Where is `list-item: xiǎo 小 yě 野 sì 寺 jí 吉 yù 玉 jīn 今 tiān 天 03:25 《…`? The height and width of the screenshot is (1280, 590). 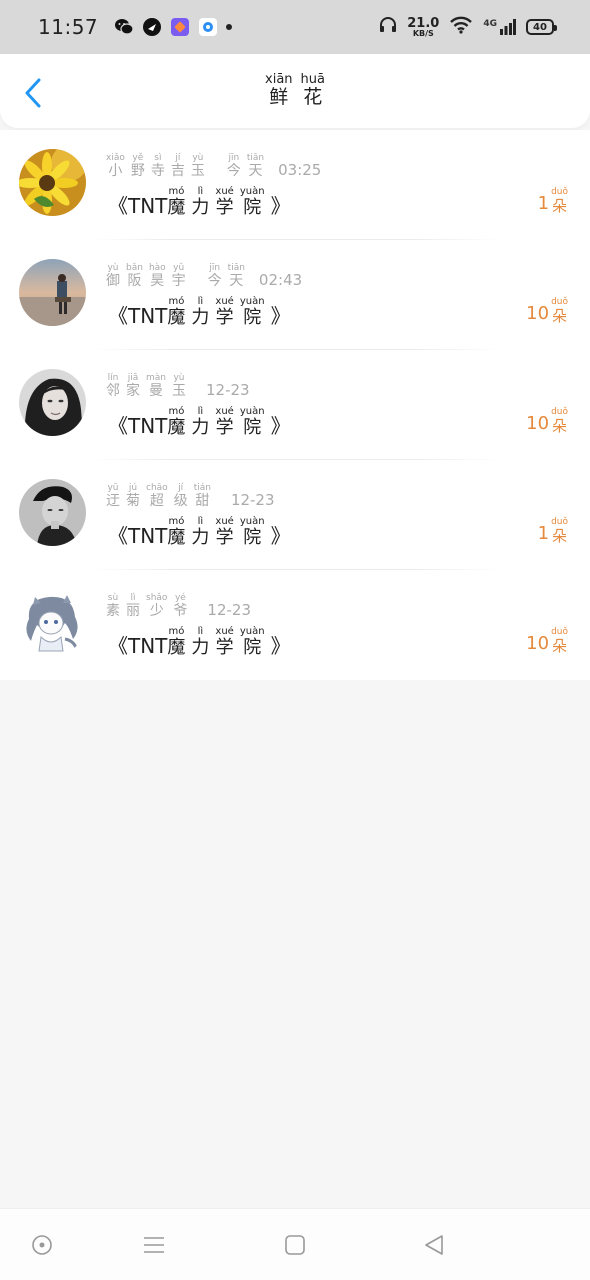 list-item: xiǎo 小 yě 野 sì 寺 jí 吉 yù 玉 jīn 今 tiān 天 03:25 《… is located at coordinates (295, 185).